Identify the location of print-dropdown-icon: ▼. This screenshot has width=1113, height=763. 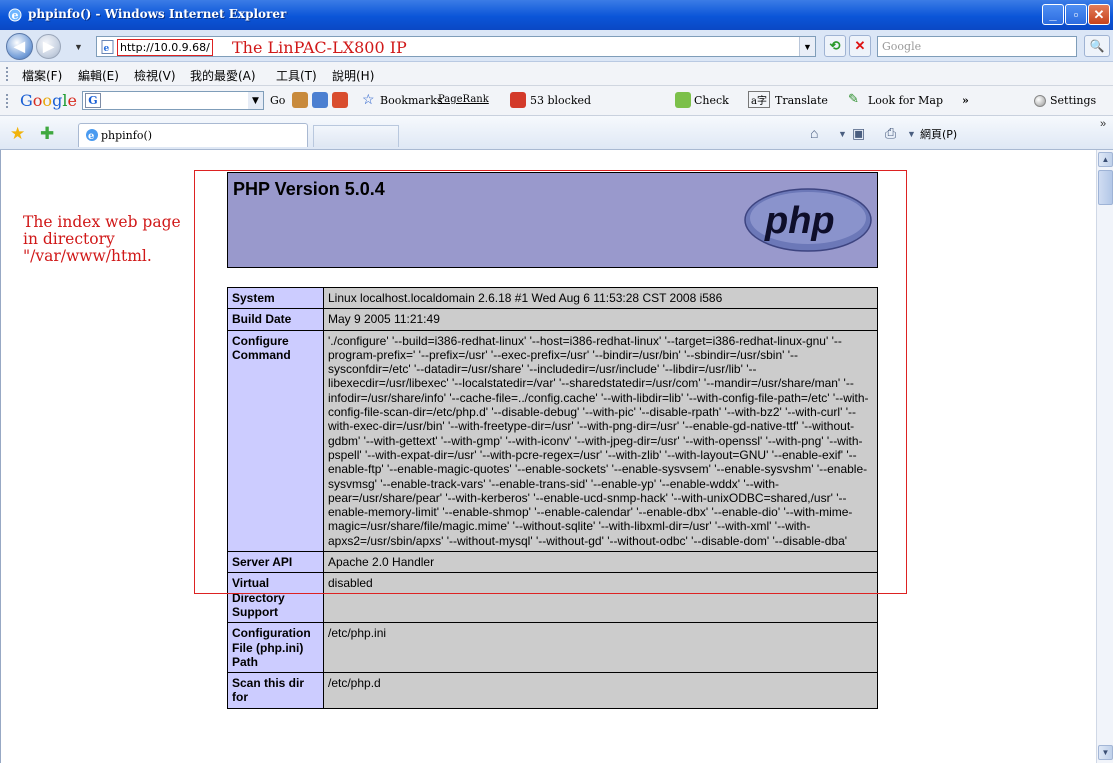
(911, 134).